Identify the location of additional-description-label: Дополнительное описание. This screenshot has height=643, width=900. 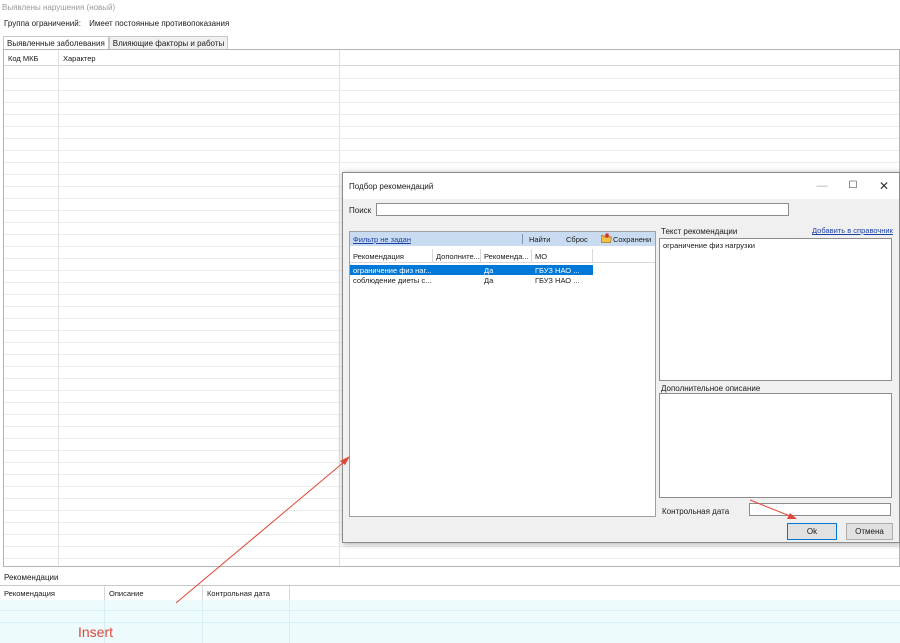
(711, 388).